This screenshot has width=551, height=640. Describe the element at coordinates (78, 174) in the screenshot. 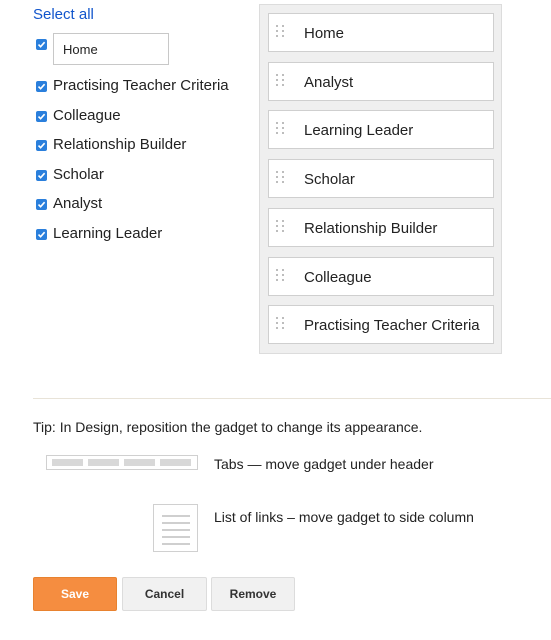

I see `checklist-label: Scholar` at that location.